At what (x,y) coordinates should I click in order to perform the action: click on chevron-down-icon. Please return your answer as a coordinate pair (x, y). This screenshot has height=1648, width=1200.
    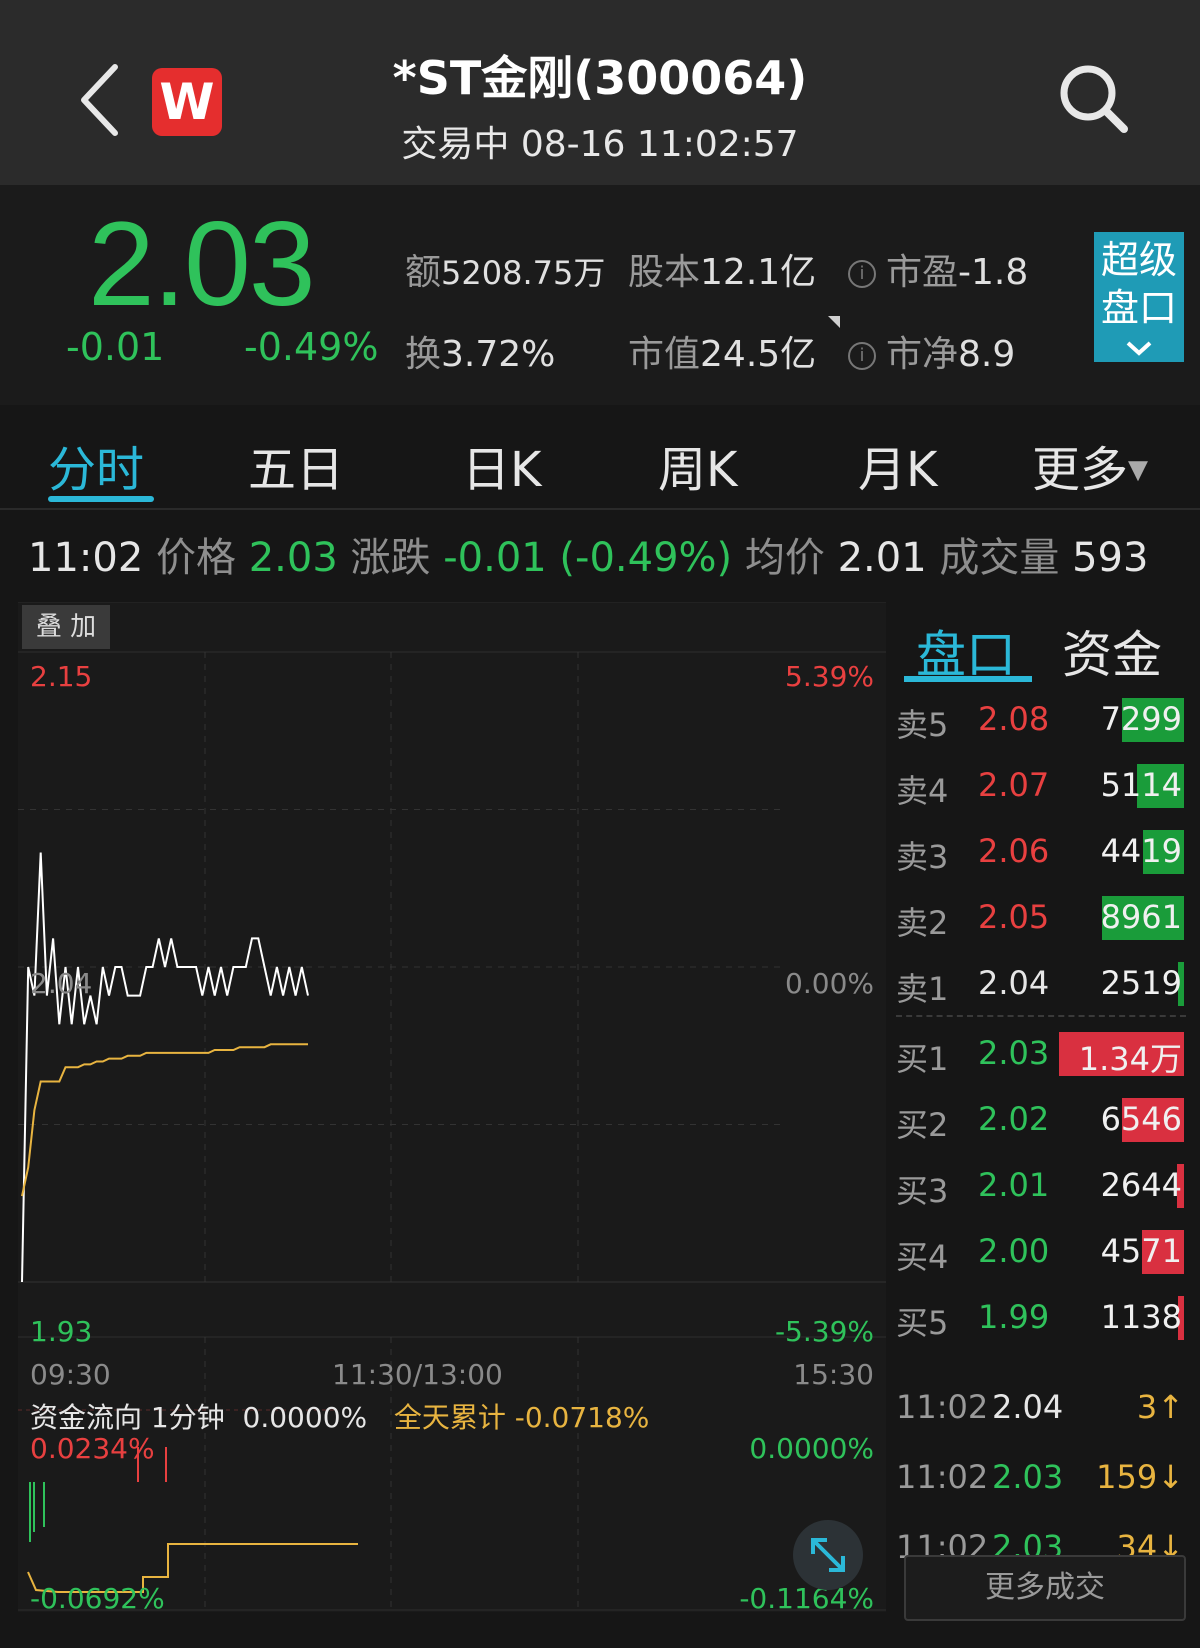
    Looking at the image, I should click on (1139, 348).